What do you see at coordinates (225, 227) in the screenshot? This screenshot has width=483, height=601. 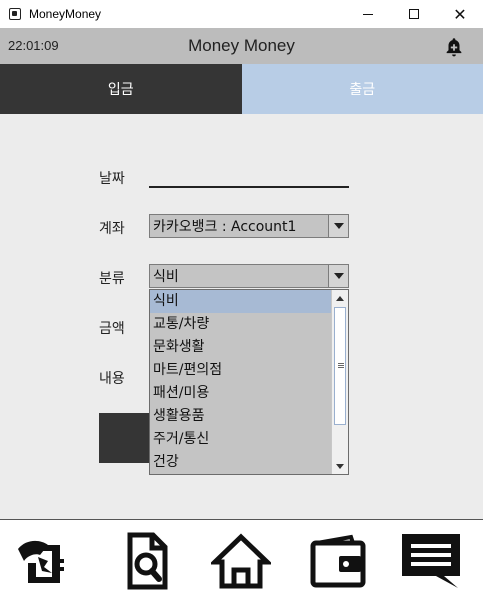 I see `account-select-value: 카카오뱅크 : Account1` at bounding box center [225, 227].